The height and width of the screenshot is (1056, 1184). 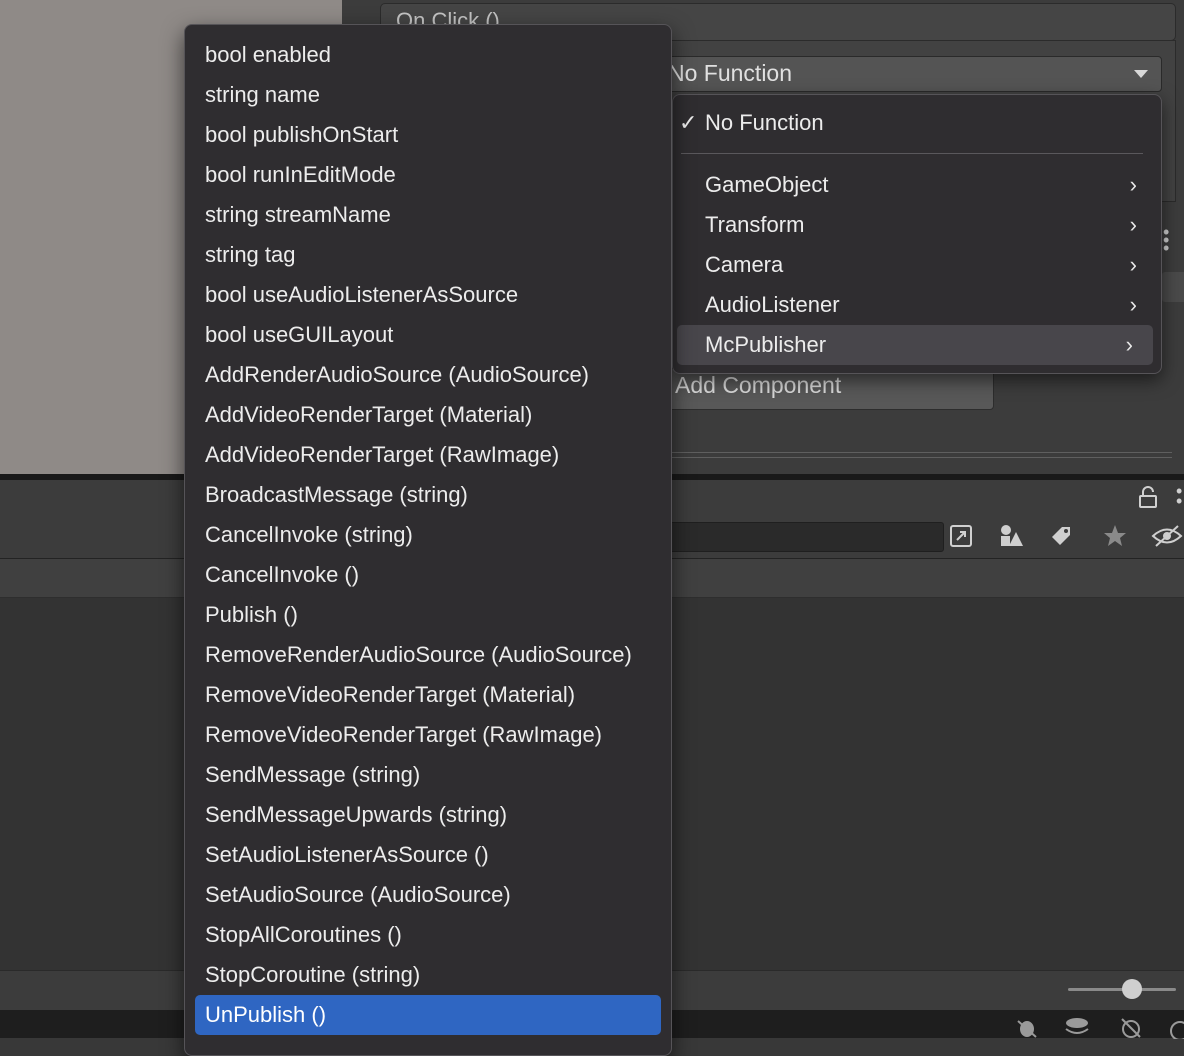 I want to click on menu-item: SetAudioListenerAsSource (), so click(x=428, y=855).